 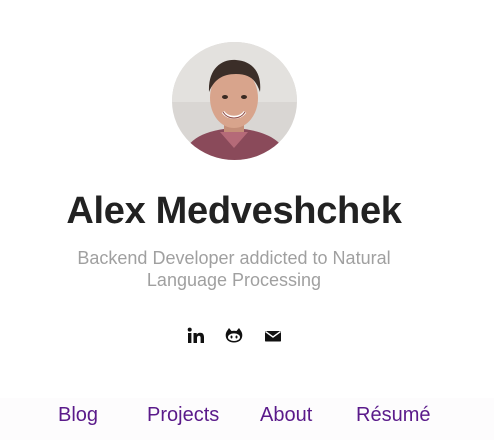 I want to click on linkedin-icon, so click(x=195, y=335).